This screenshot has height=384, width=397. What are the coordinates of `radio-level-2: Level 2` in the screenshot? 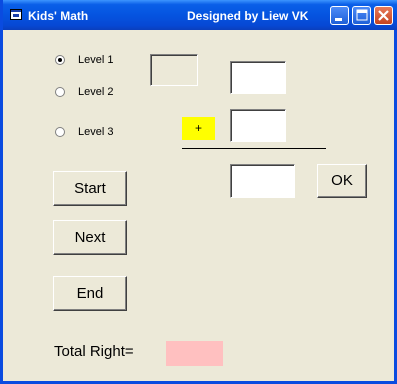 It's located at (95, 93).